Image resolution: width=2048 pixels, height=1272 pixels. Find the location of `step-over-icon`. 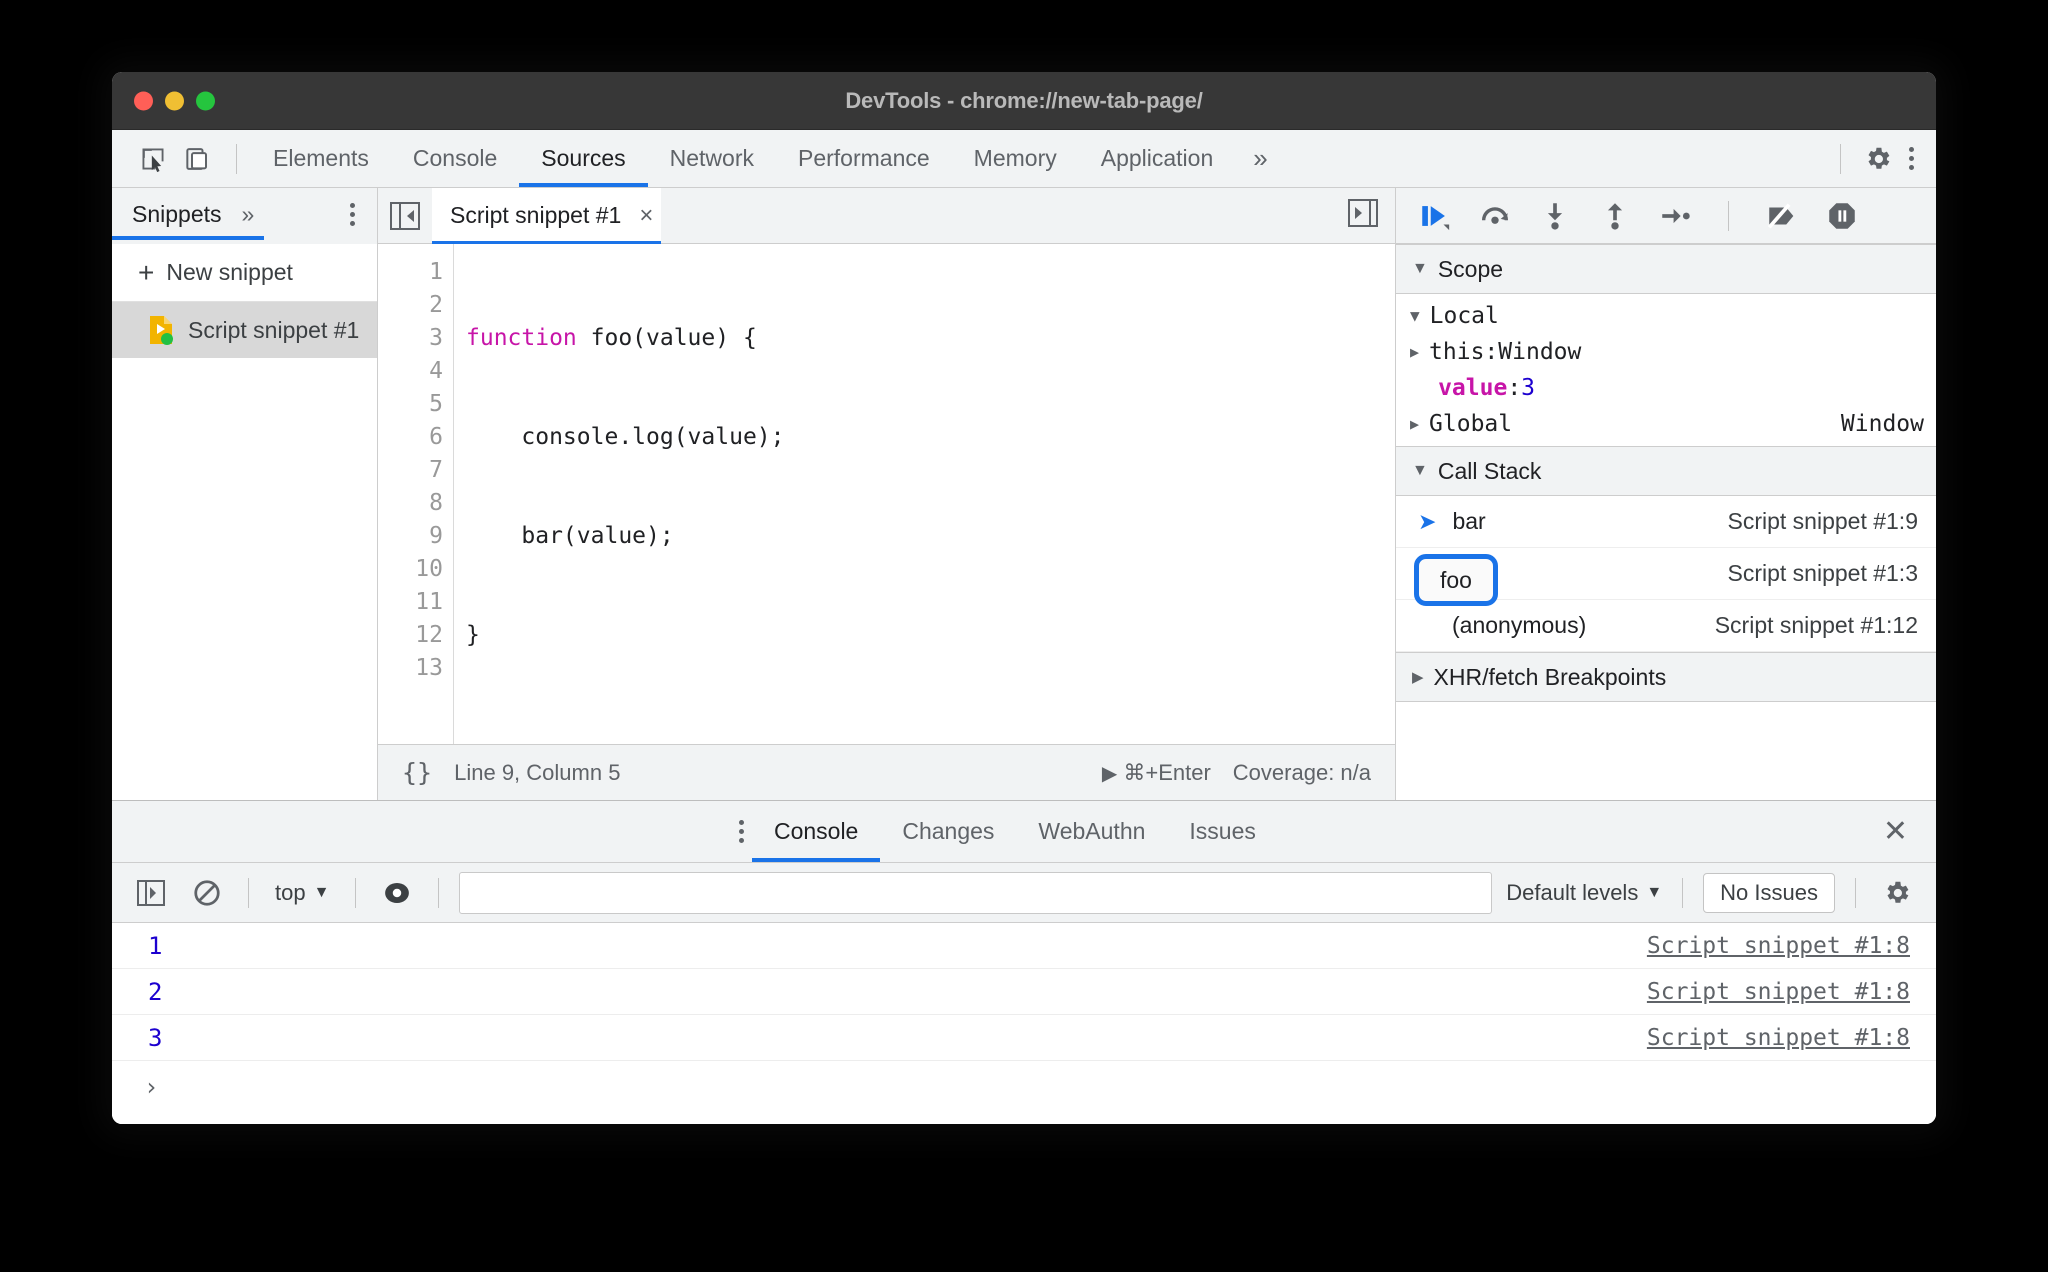

step-over-icon is located at coordinates (1495, 216).